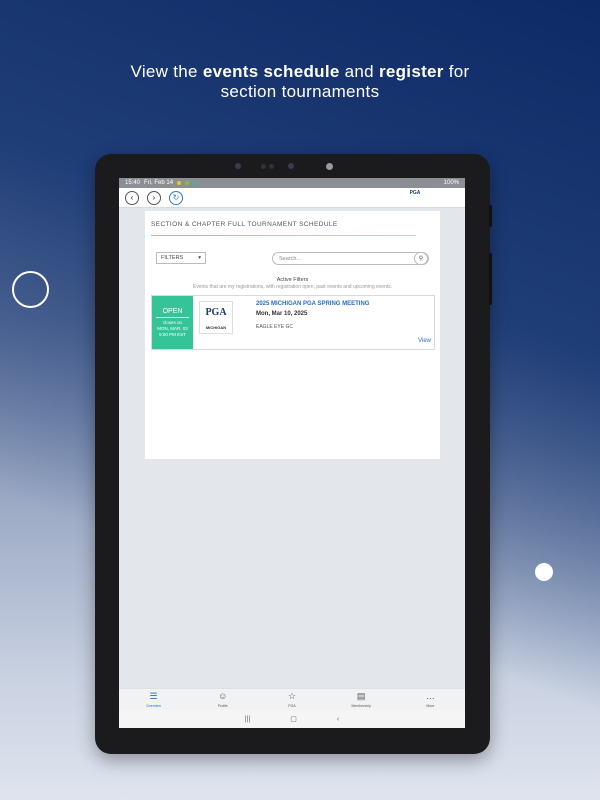  I want to click on back-button: ‹, so click(132, 197).